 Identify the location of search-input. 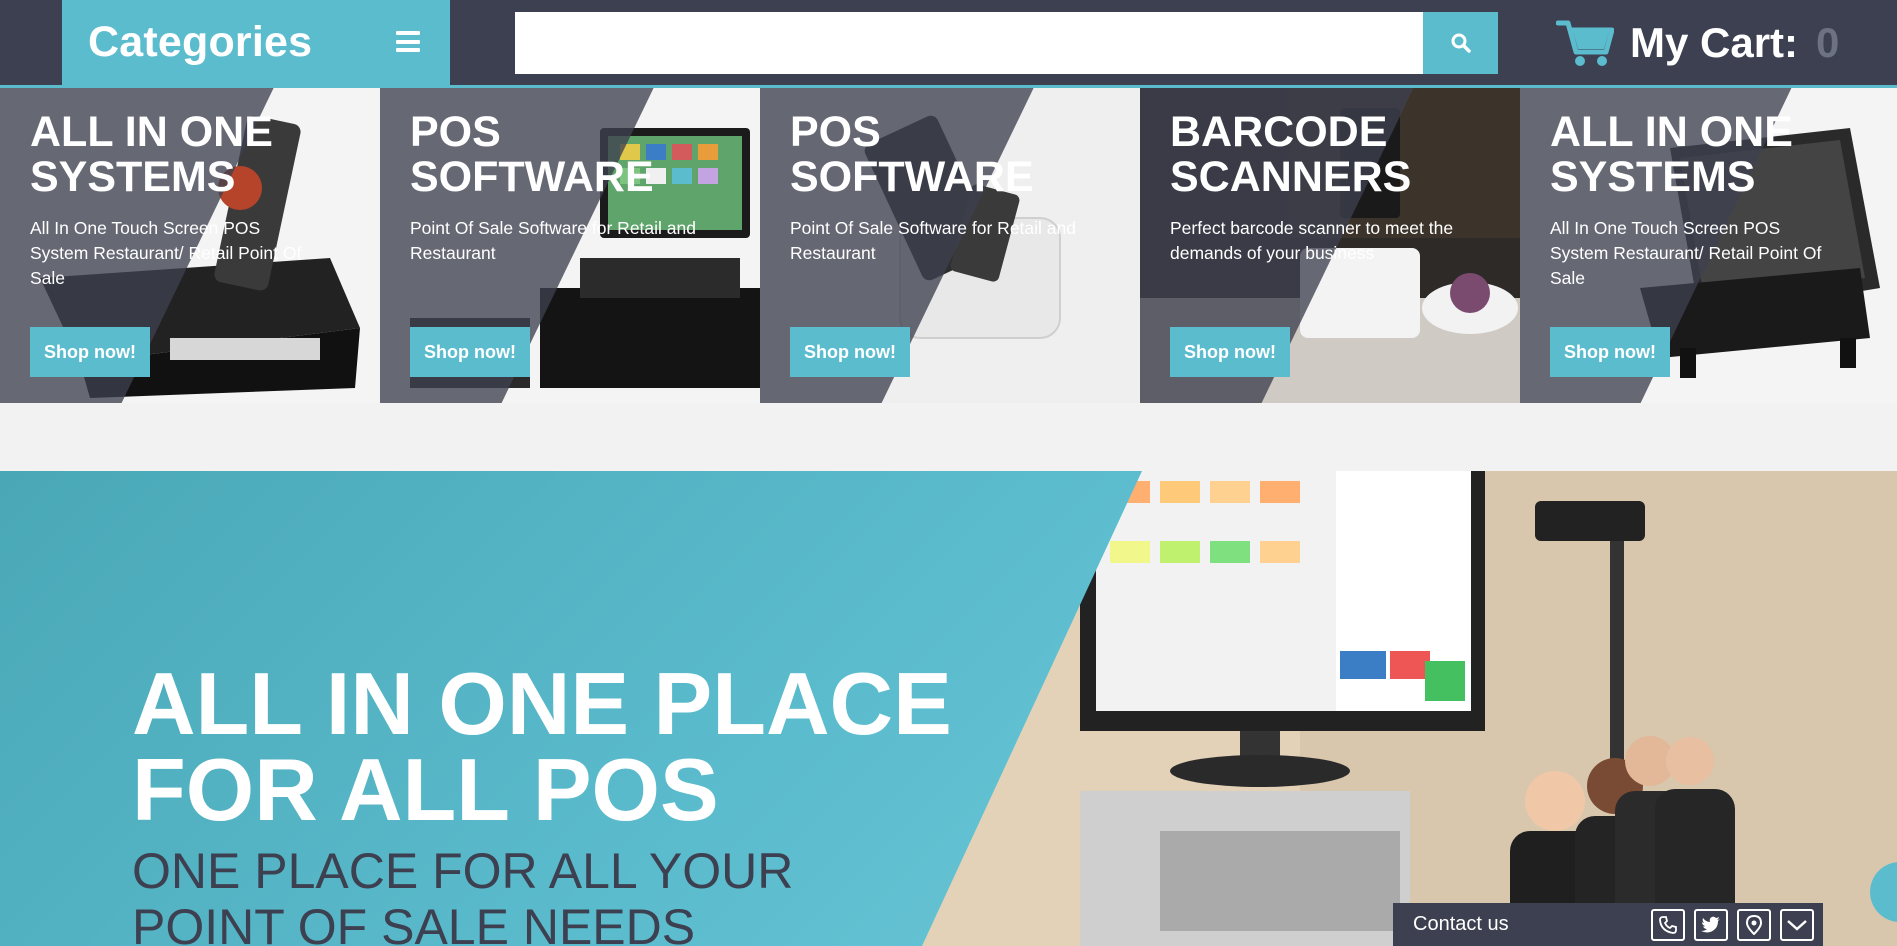
(969, 43).